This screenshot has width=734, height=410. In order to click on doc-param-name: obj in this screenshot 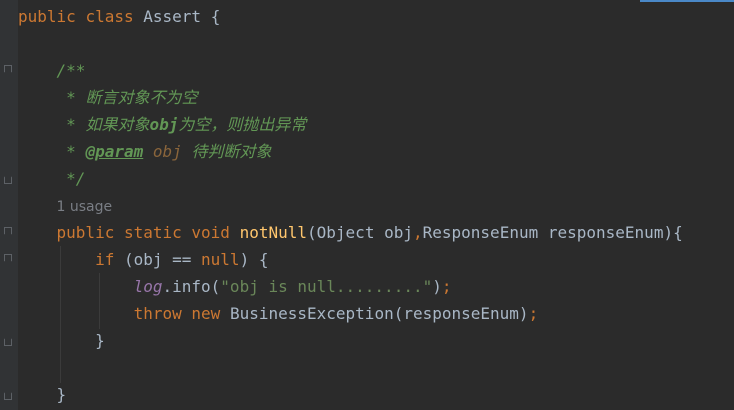, I will do `click(167, 151)`.